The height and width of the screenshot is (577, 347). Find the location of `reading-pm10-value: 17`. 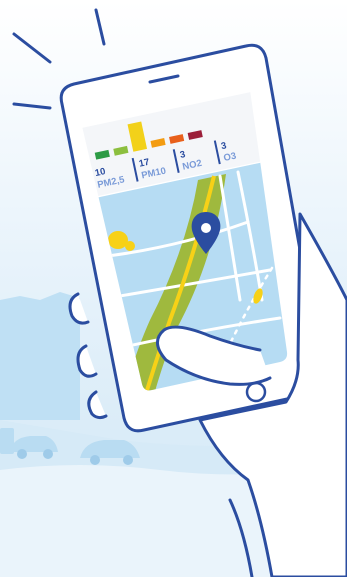

reading-pm10-value: 17 is located at coordinates (144, 163).